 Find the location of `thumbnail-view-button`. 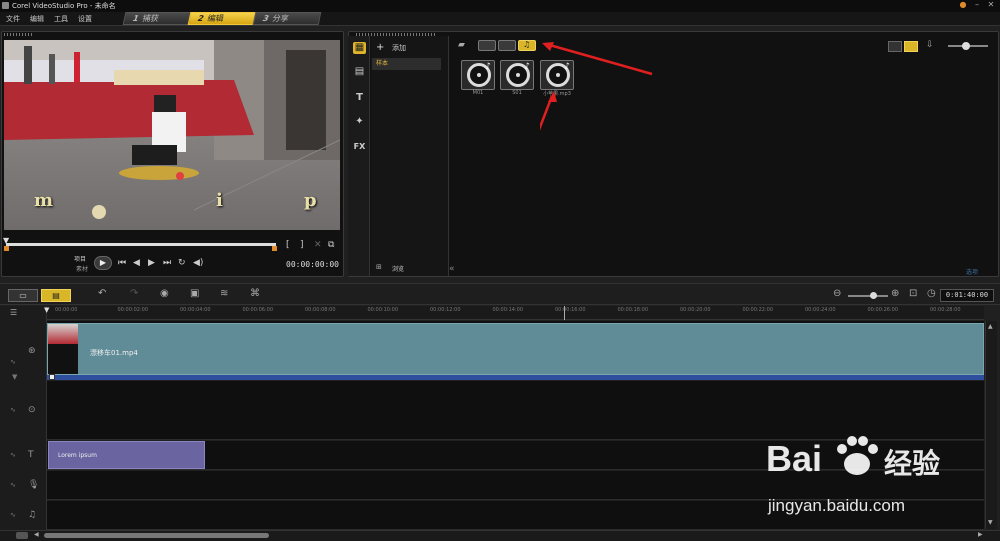

thumbnail-view-button is located at coordinates (911, 46).